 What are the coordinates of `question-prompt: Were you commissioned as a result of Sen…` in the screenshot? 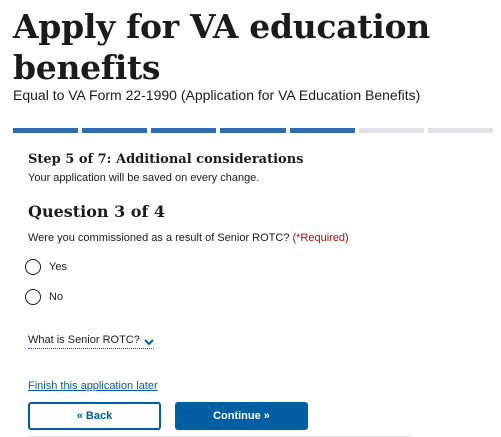 It's located at (188, 238).